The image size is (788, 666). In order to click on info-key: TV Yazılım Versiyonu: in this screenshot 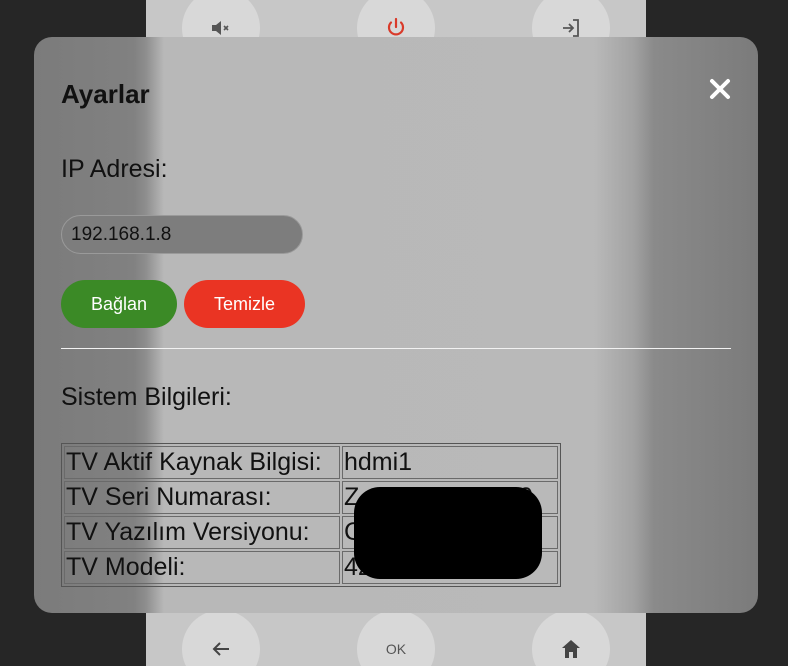, I will do `click(202, 532)`.